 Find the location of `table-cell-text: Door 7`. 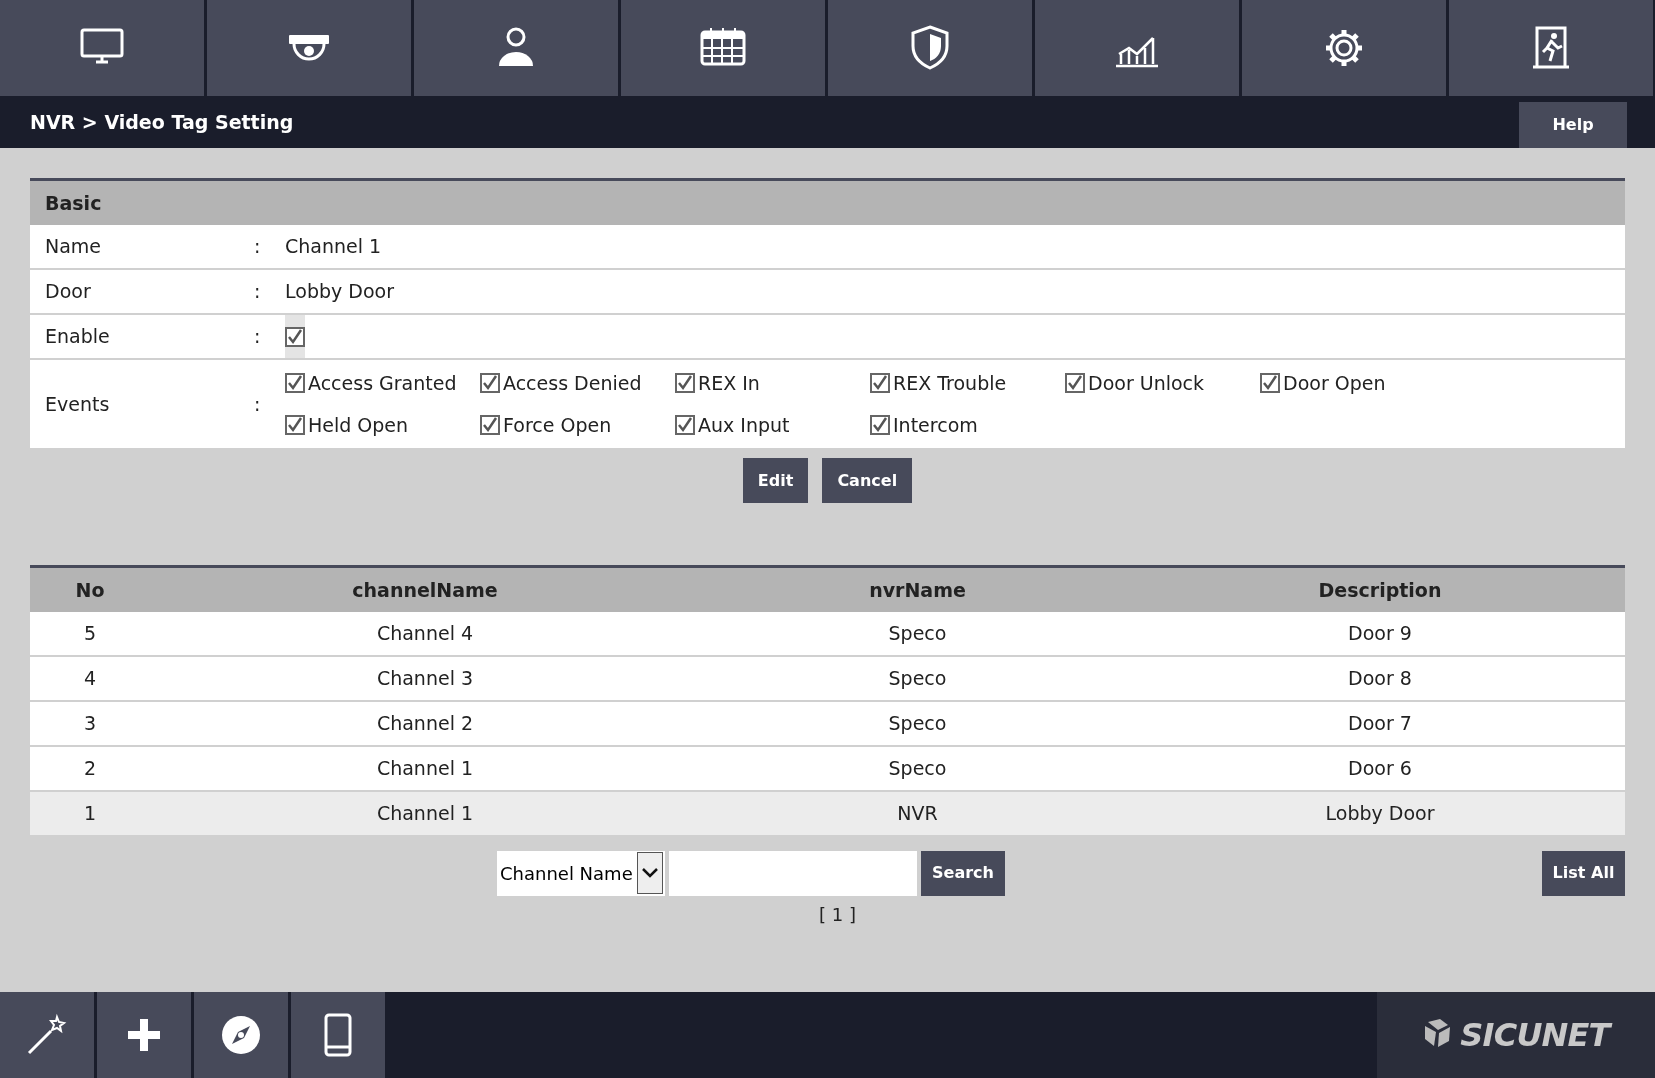

table-cell-text: Door 7 is located at coordinates (1380, 724).